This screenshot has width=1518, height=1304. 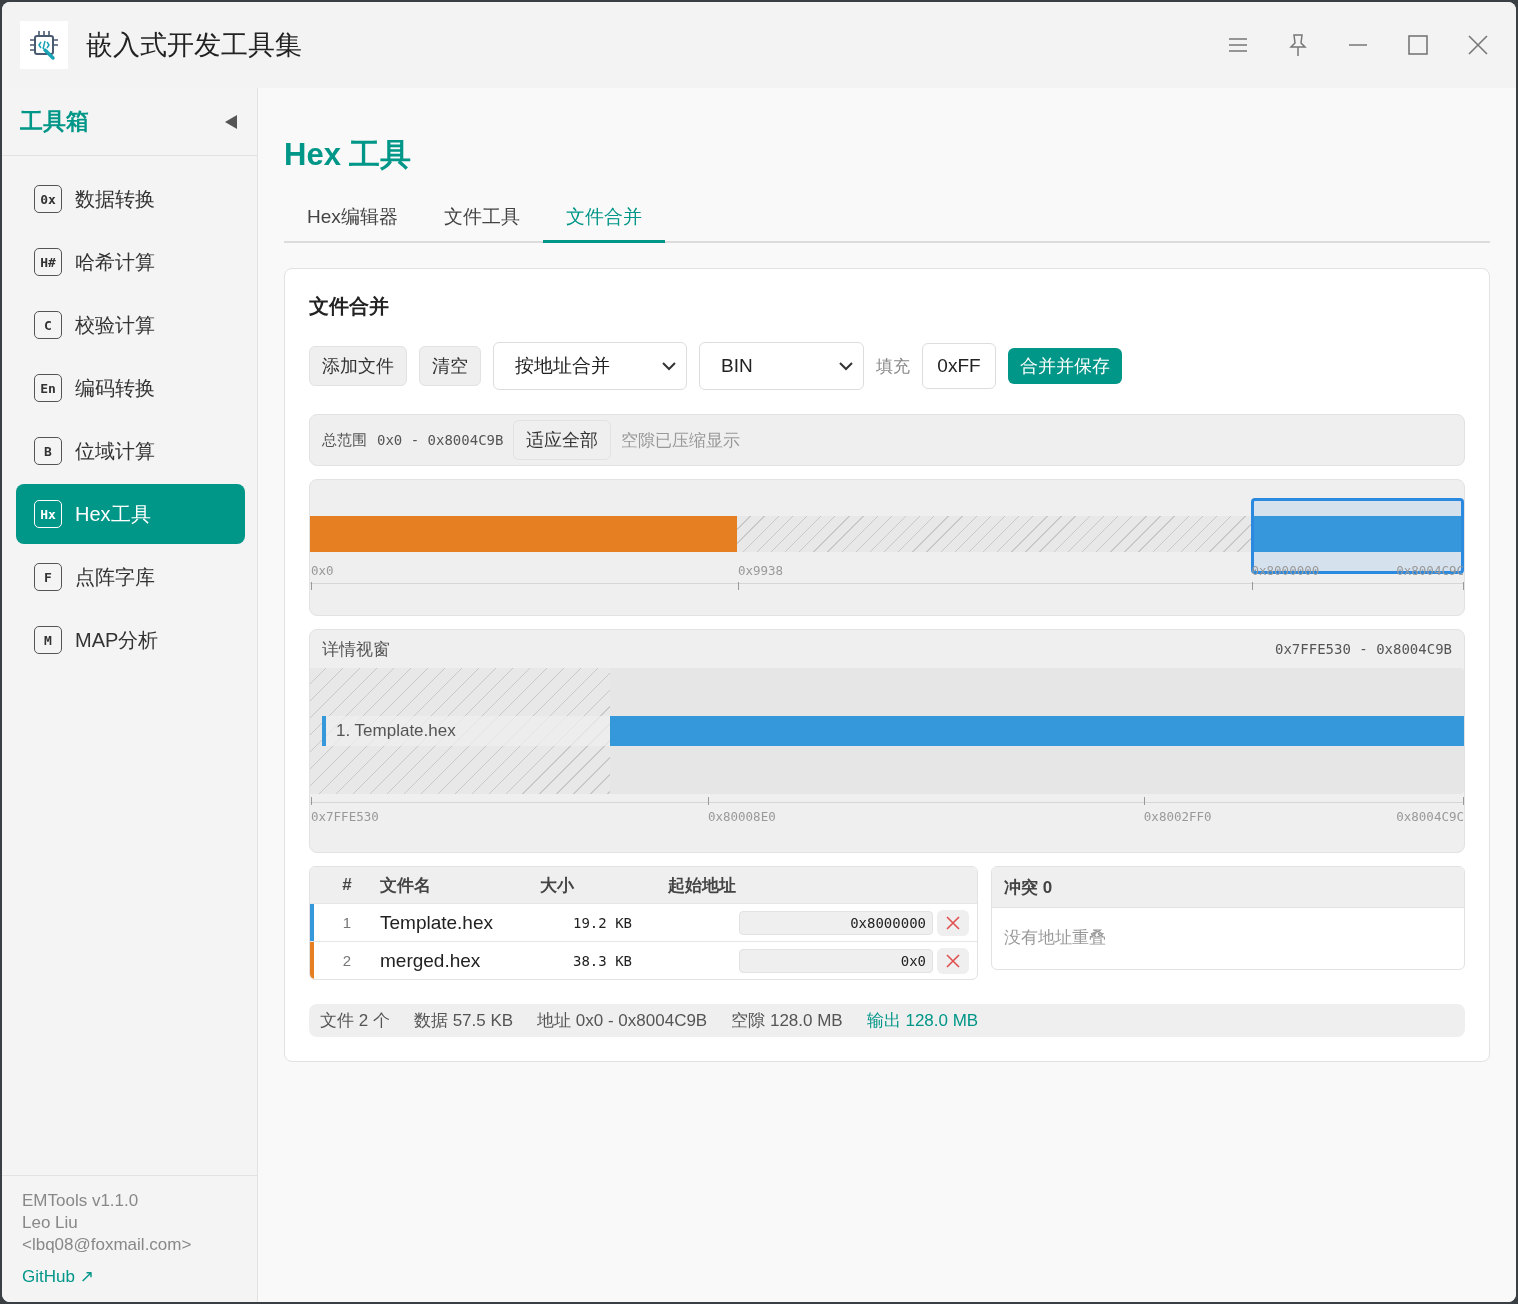 What do you see at coordinates (481, 223) in the screenshot?
I see `tab: 文件工具` at bounding box center [481, 223].